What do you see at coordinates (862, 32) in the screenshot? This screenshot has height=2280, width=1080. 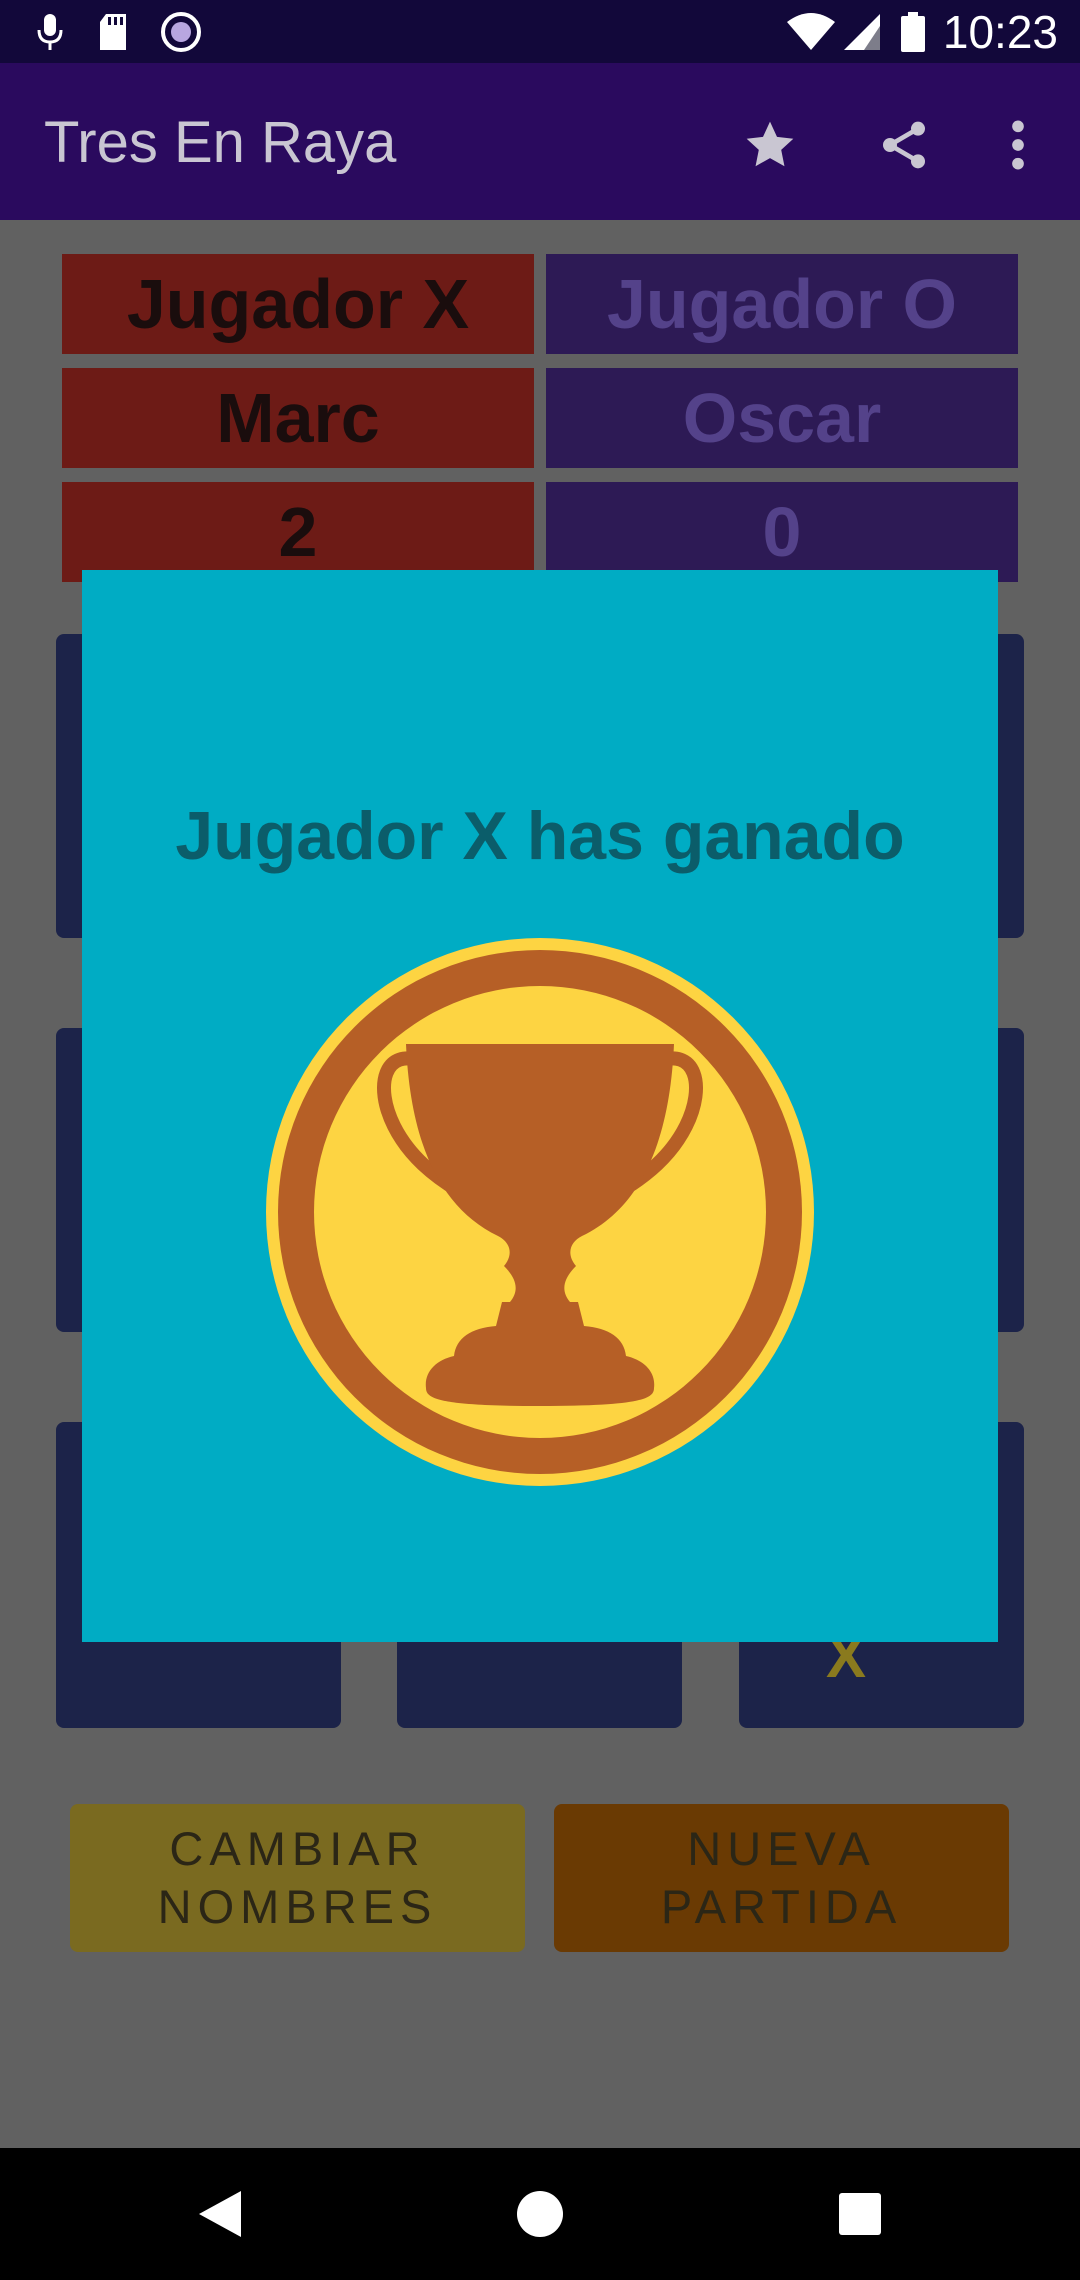 I see `signal-icon` at bounding box center [862, 32].